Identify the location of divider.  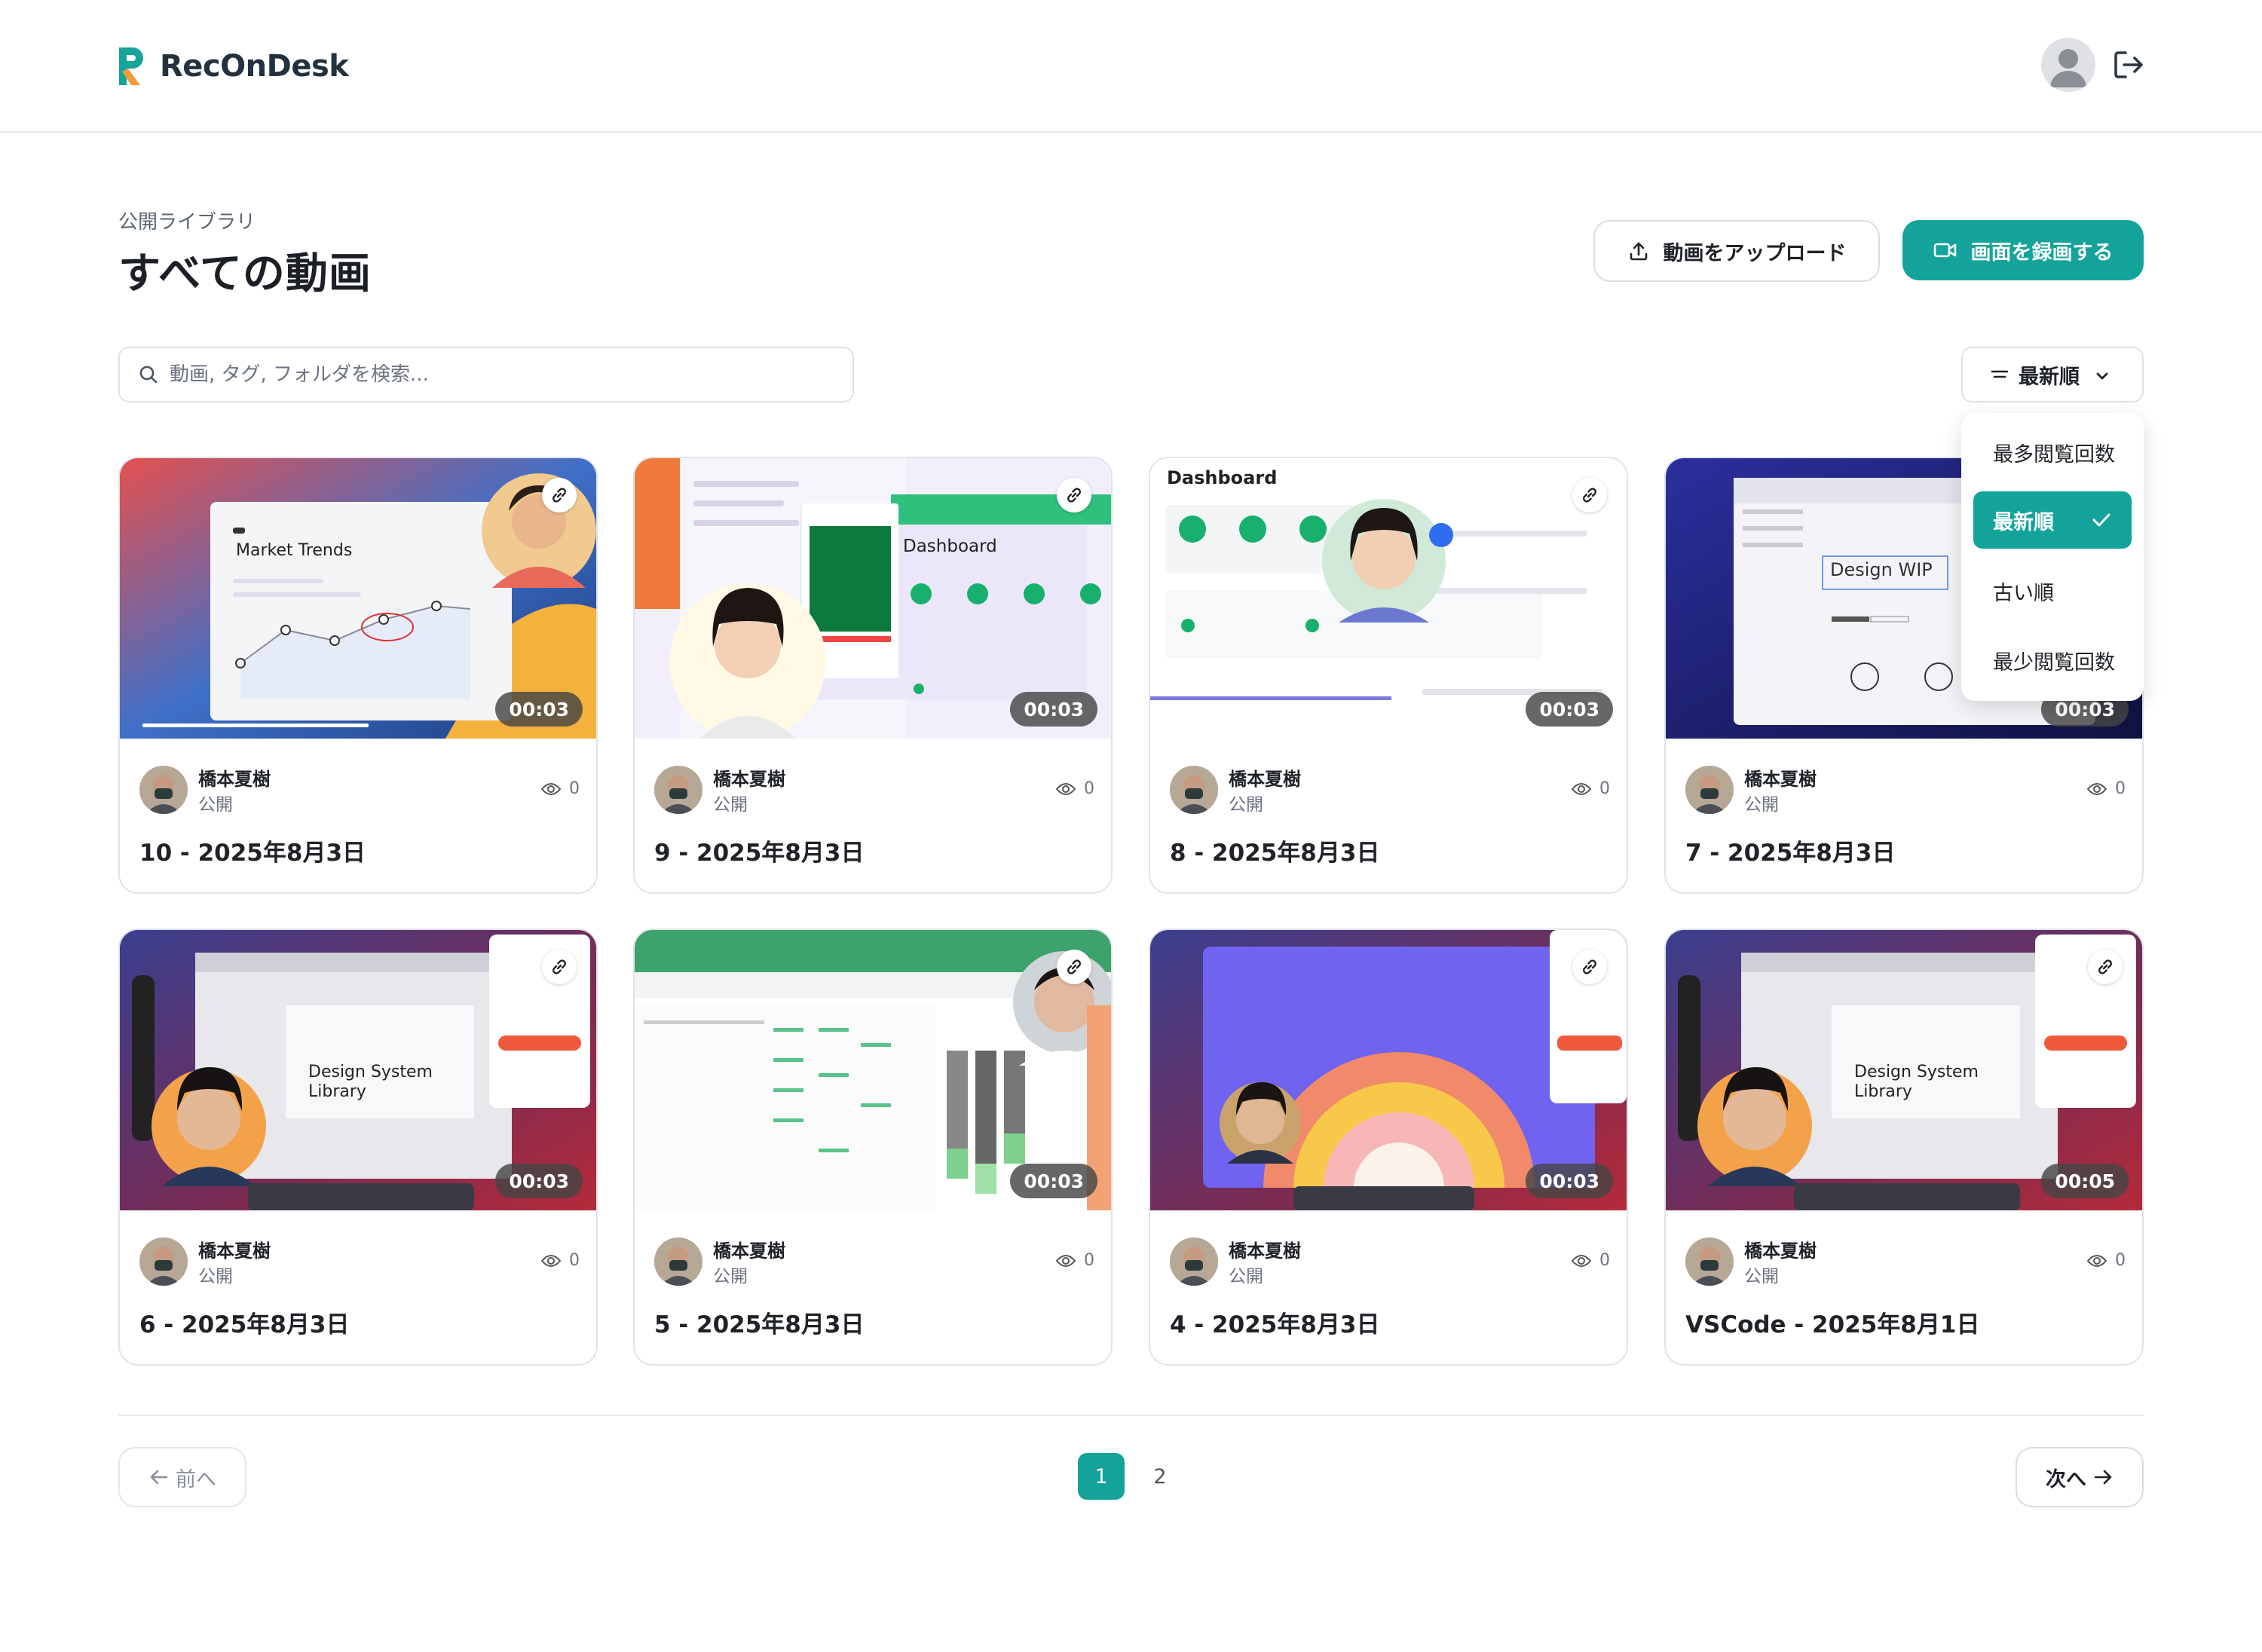
(1131, 1416).